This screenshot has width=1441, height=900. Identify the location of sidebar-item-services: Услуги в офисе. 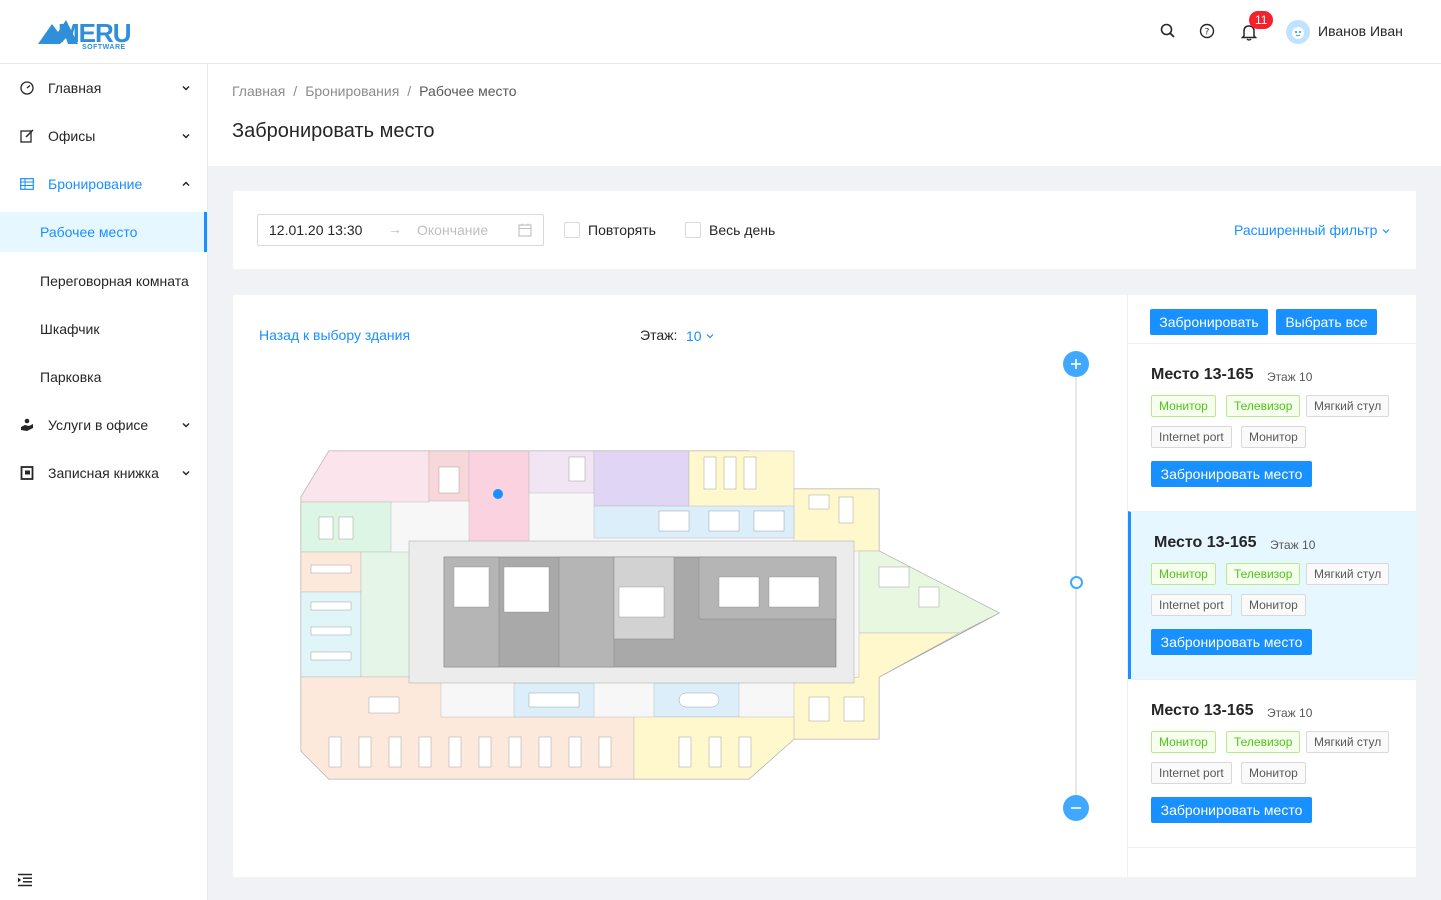
(103, 425).